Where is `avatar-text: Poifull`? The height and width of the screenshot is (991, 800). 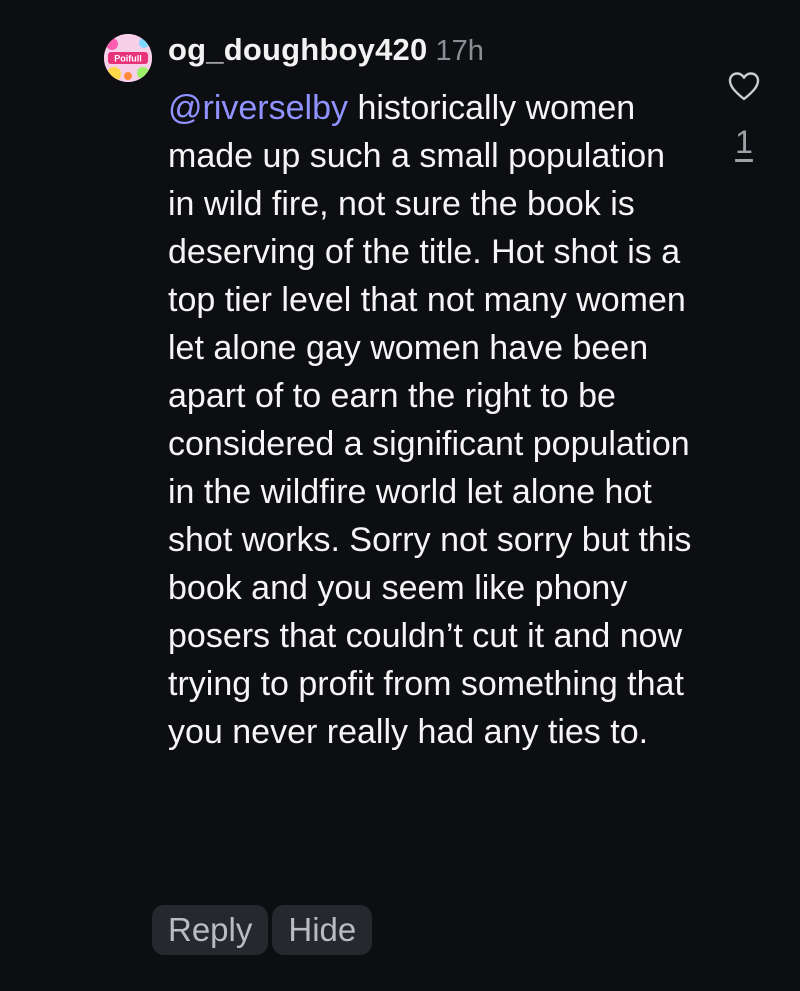 avatar-text: Poifull is located at coordinates (128, 59).